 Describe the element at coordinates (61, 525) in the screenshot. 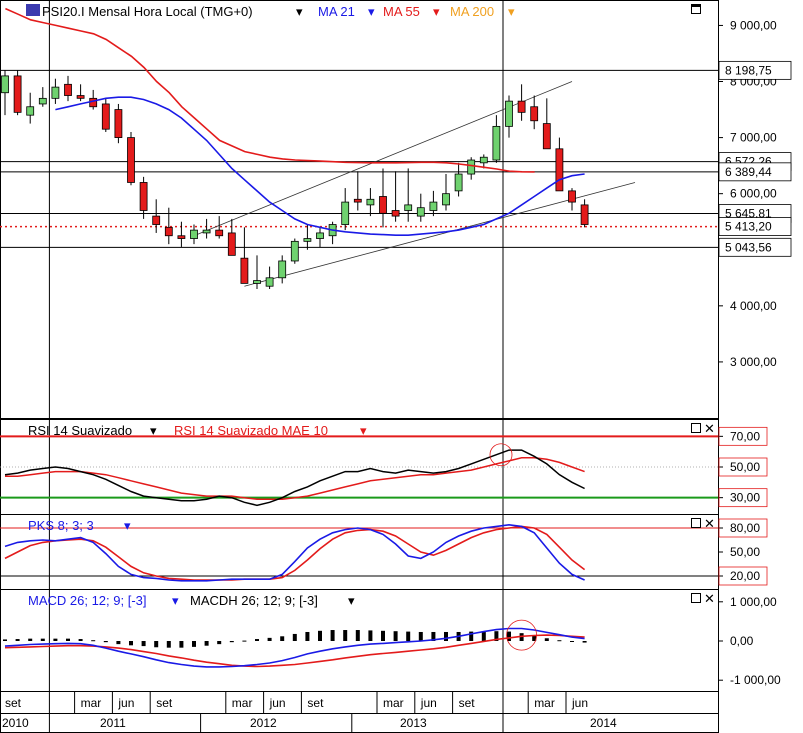

I see `pks-title: PKS 8; 3; 3` at that location.